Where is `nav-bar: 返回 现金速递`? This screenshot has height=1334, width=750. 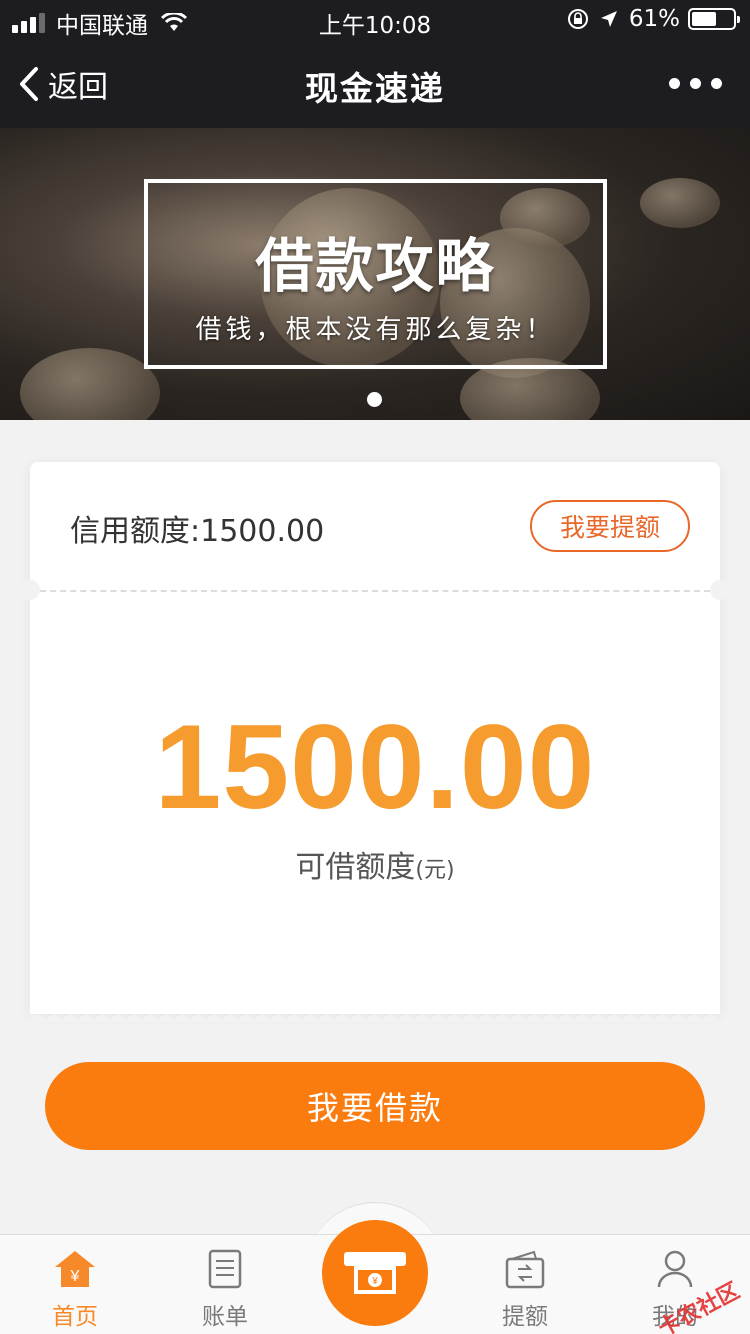 nav-bar: 返回 现金速递 is located at coordinates (375, 84).